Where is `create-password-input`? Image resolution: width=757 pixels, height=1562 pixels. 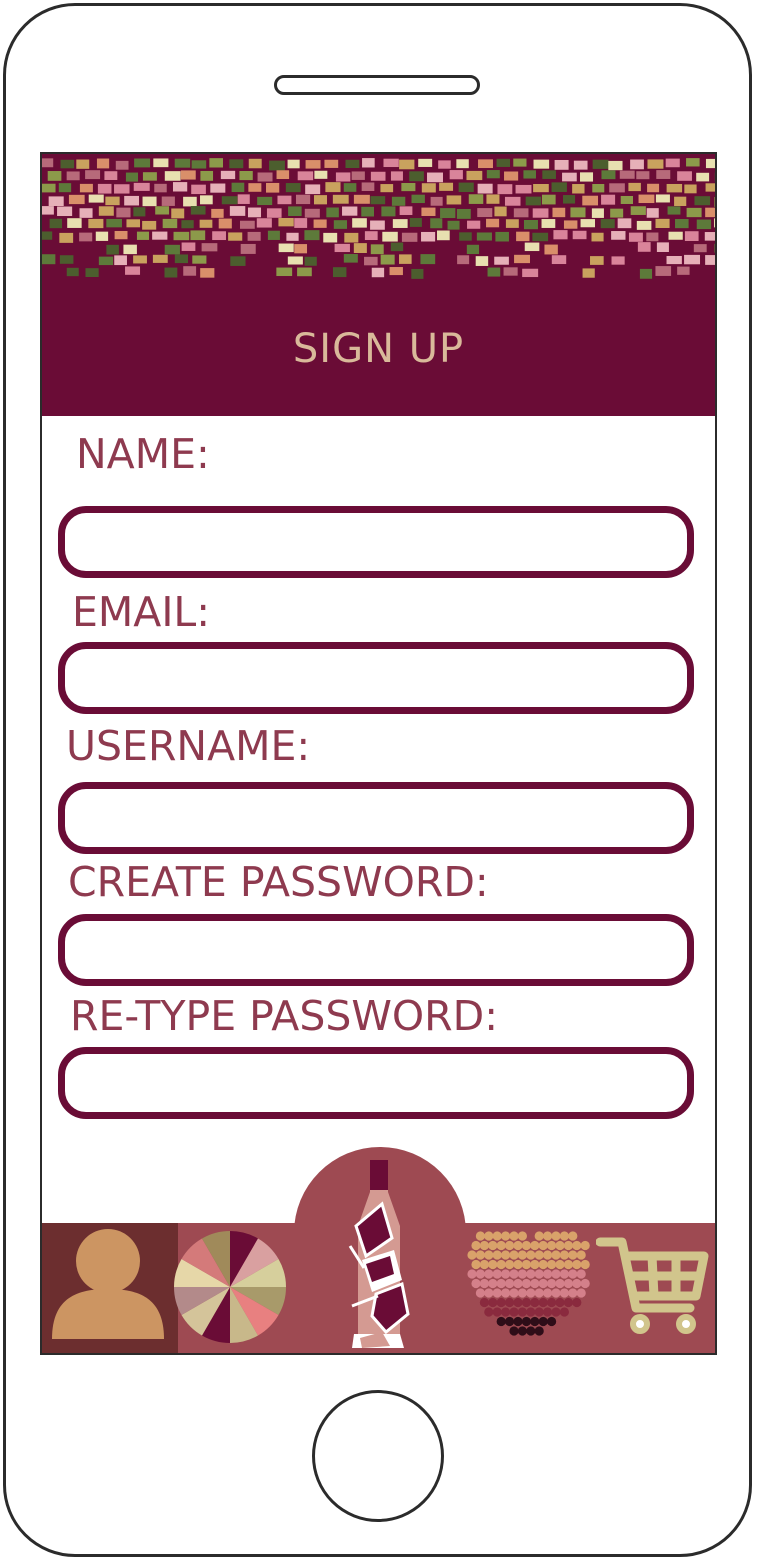
create-password-input is located at coordinates (376, 950).